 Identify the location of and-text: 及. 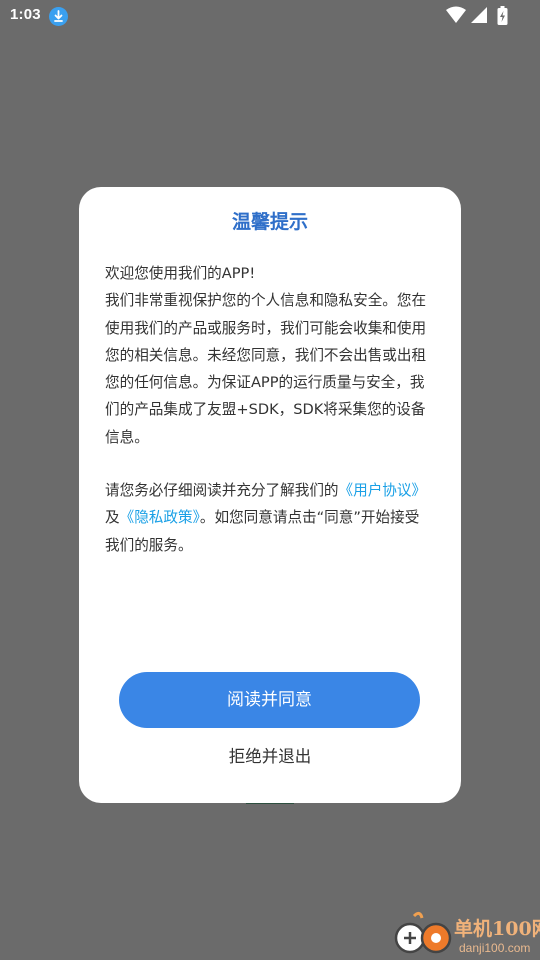
(112, 518).